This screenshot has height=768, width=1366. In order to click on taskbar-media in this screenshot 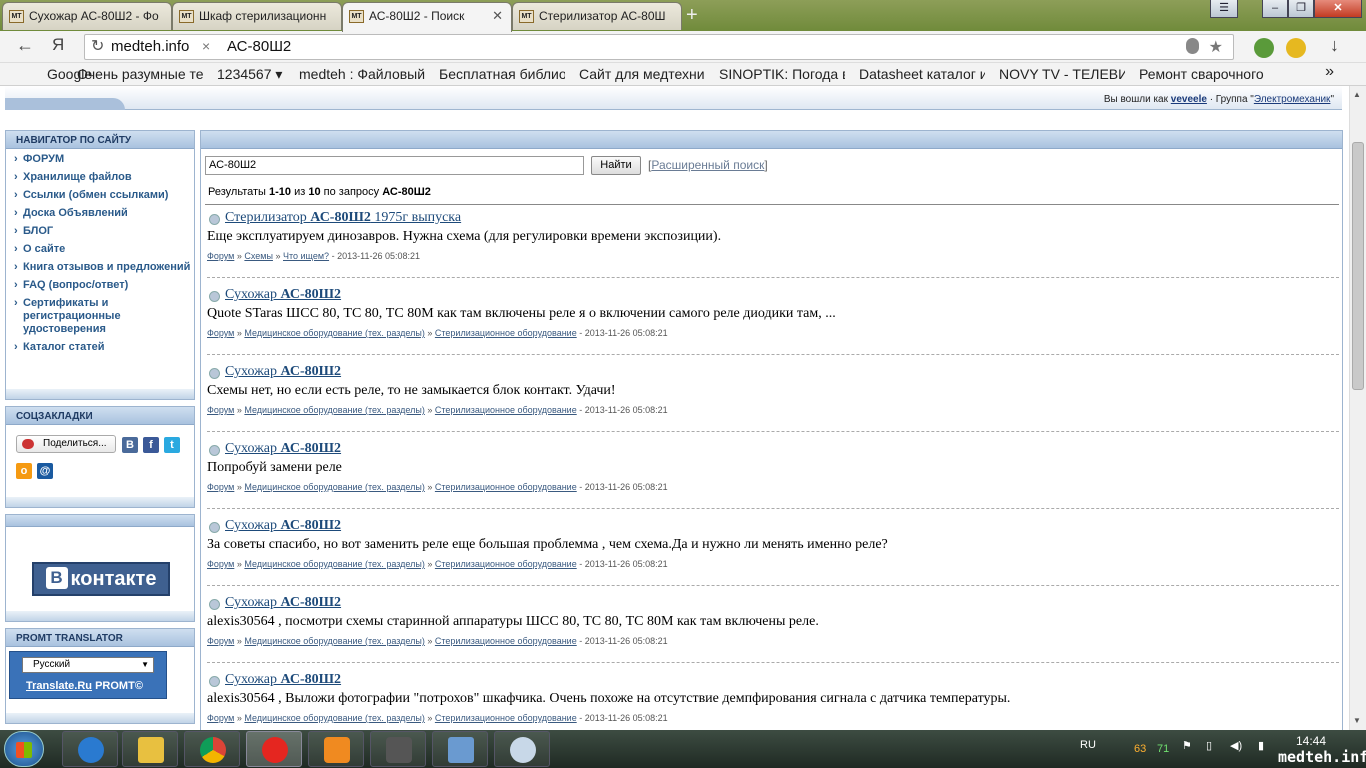, I will do `click(336, 749)`.